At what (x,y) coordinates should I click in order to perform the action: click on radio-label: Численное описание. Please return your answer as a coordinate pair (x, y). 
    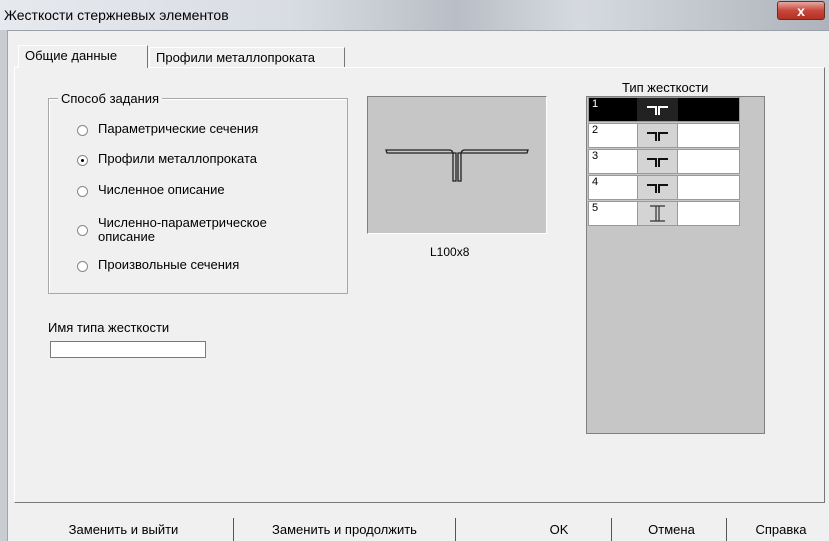
    Looking at the image, I should click on (161, 189).